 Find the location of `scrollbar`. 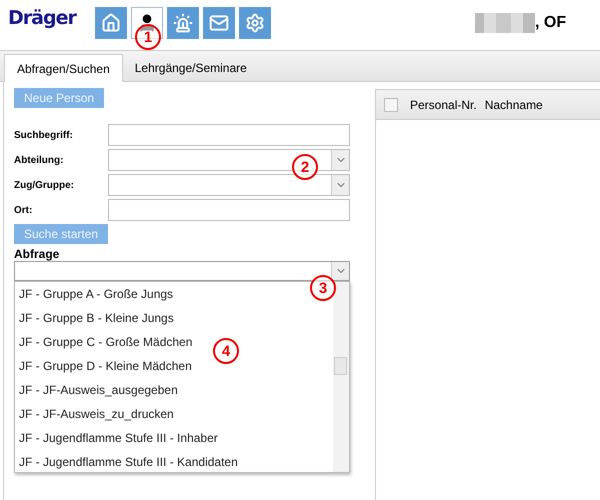

scrollbar is located at coordinates (341, 377).